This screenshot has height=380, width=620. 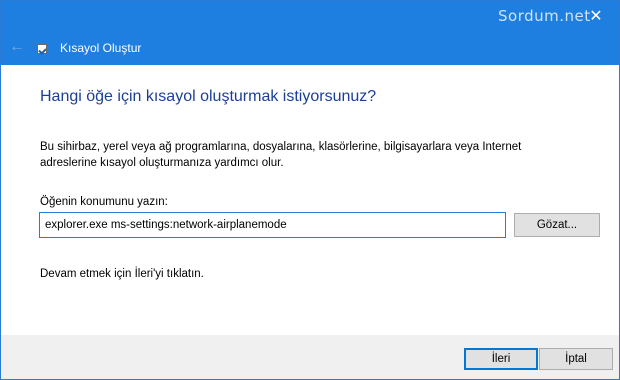 What do you see at coordinates (501, 359) in the screenshot?
I see `next-button: İleri` at bounding box center [501, 359].